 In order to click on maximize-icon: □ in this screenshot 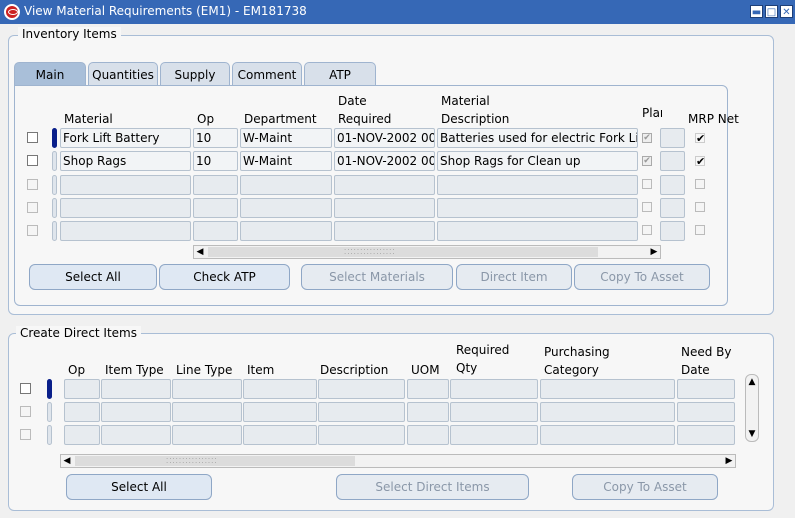, I will do `click(771, 11)`.